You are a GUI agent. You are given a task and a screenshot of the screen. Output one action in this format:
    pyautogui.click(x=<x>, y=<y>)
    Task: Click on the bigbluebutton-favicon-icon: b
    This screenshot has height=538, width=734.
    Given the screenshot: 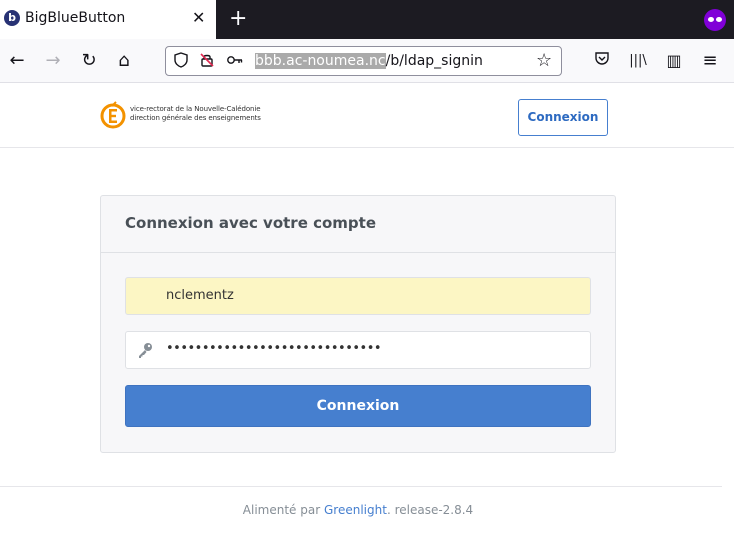 What is the action you would take?
    pyautogui.click(x=12, y=18)
    